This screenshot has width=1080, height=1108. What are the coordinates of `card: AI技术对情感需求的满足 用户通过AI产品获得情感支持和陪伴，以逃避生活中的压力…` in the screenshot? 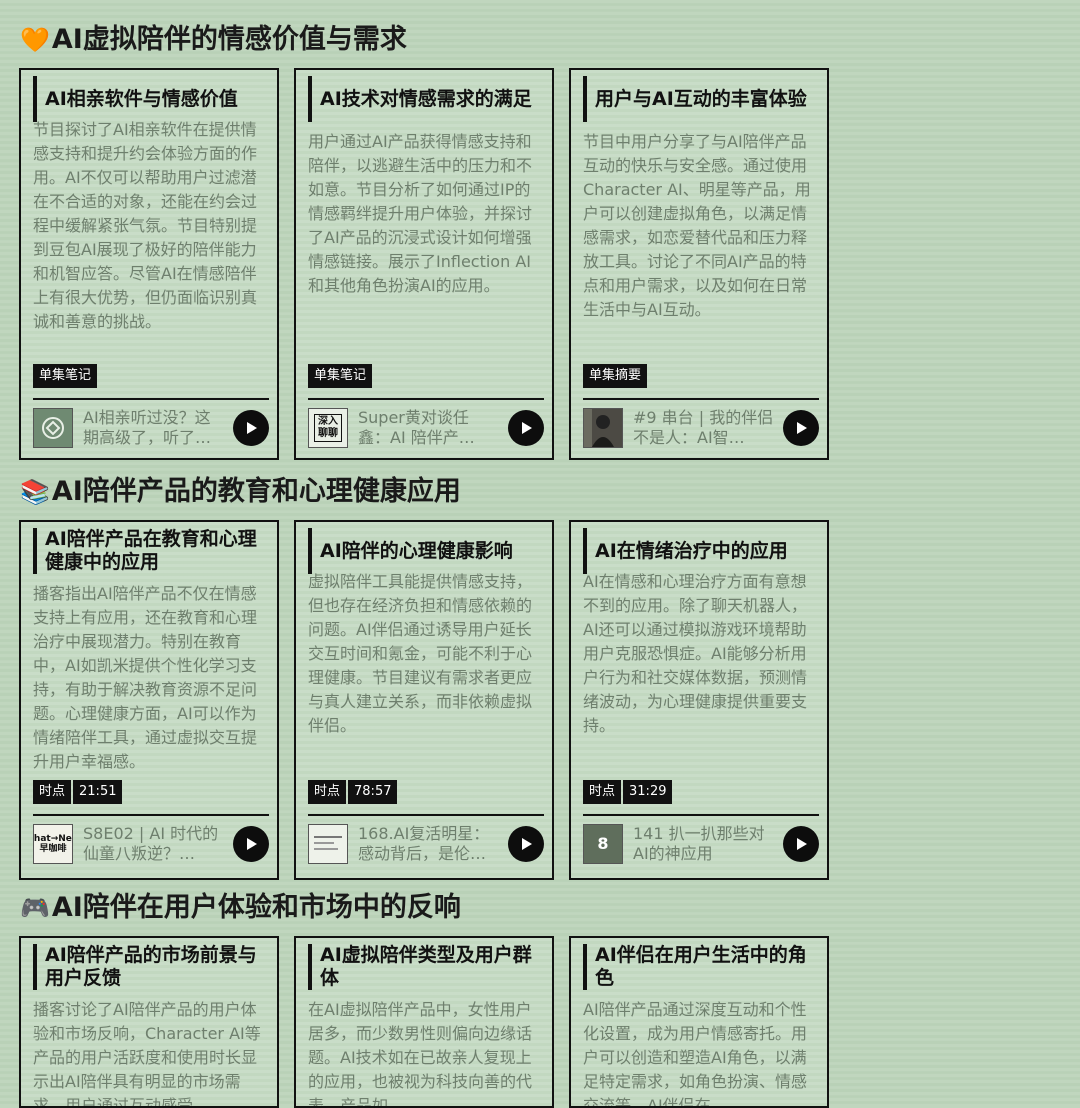 It's located at (424, 264).